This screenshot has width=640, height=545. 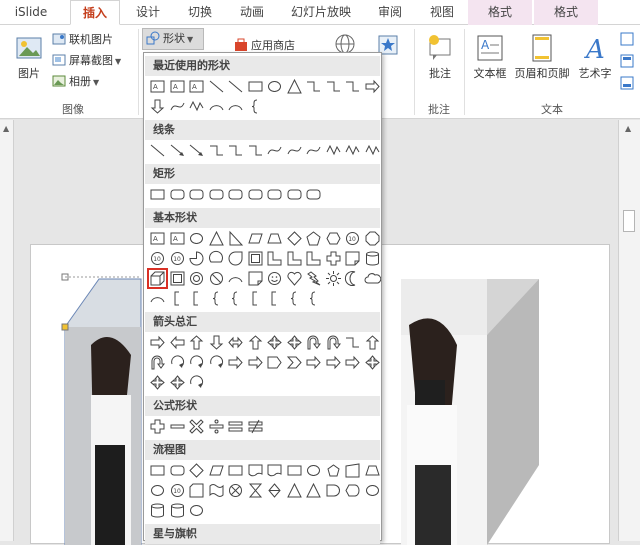 I want to click on textbox-button: A 文本框, so click(x=490, y=57).